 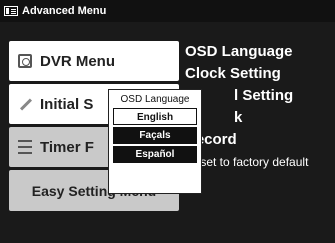 What do you see at coordinates (64, 11) in the screenshot?
I see `window-title: Advanced Menu` at bounding box center [64, 11].